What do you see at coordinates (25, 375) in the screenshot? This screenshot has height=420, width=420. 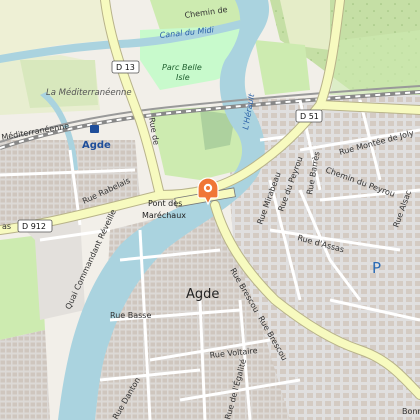 I see `residential-southwest` at bounding box center [25, 375].